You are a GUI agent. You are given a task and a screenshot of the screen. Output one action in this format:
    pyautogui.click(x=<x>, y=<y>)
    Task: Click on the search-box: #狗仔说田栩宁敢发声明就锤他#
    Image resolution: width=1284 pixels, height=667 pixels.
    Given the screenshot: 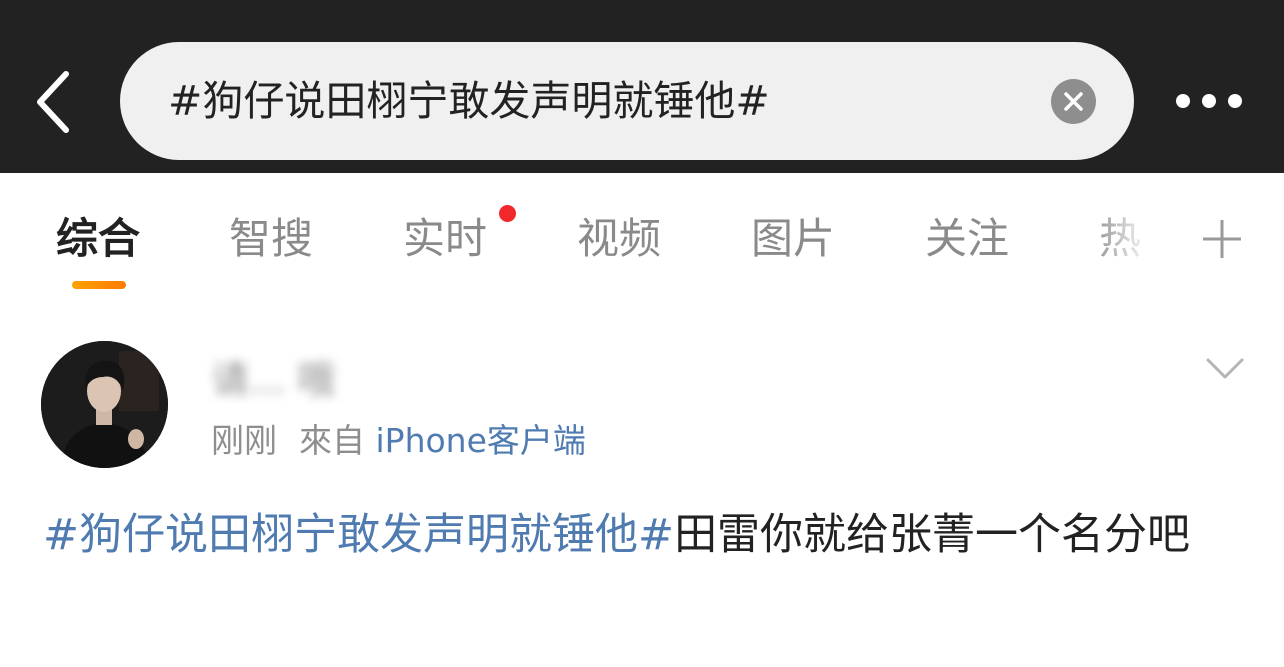 What is the action you would take?
    pyautogui.click(x=627, y=101)
    